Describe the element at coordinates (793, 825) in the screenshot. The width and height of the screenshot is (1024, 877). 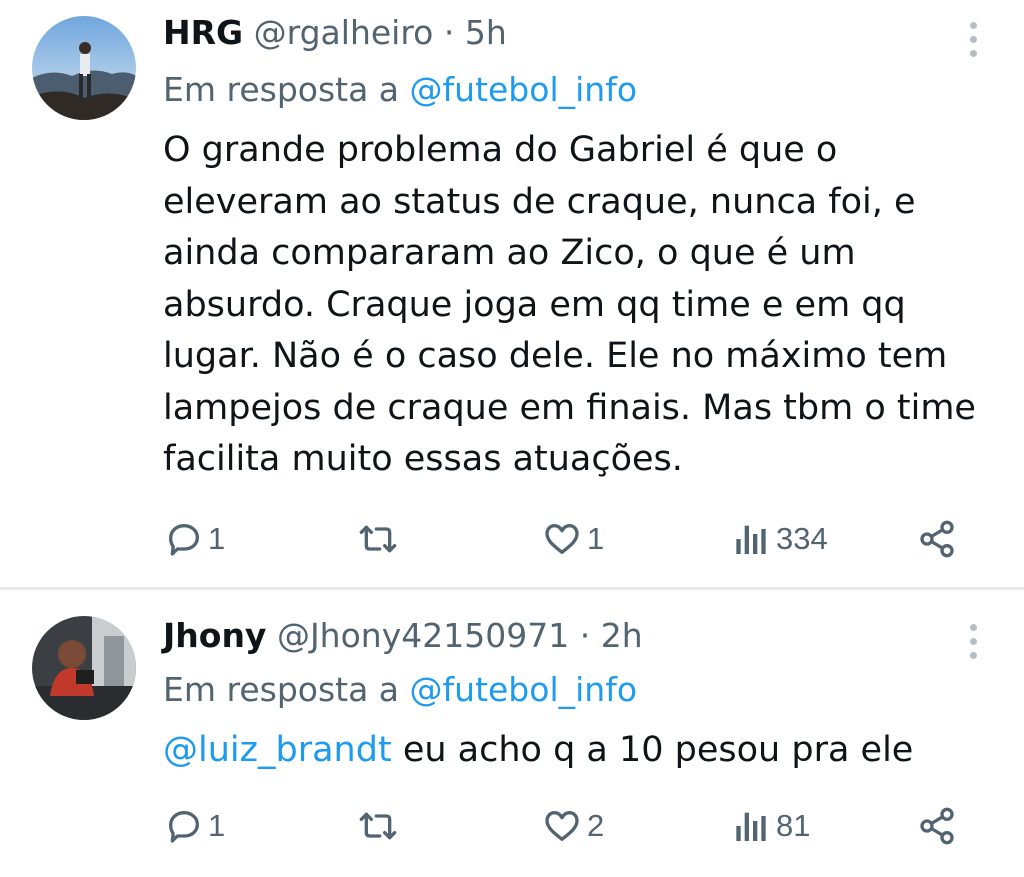
I see `view-count: 81` at that location.